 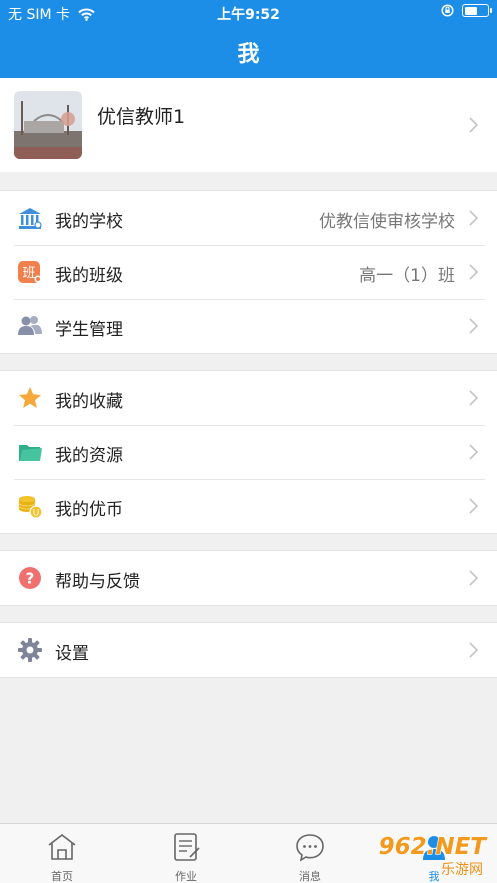 I want to click on coins-icon: U, so click(x=30, y=507).